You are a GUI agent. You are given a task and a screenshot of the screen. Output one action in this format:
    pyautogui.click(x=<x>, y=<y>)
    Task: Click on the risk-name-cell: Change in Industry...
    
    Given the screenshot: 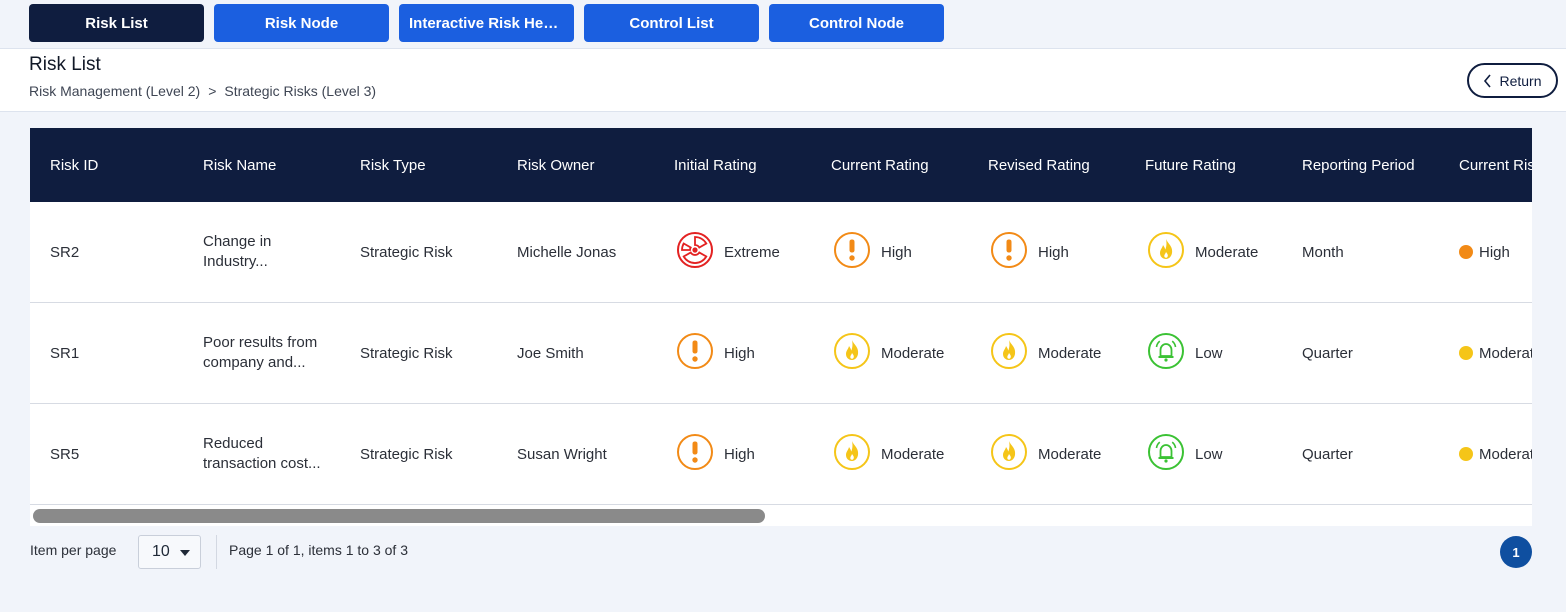 What is the action you would take?
    pyautogui.click(x=268, y=252)
    